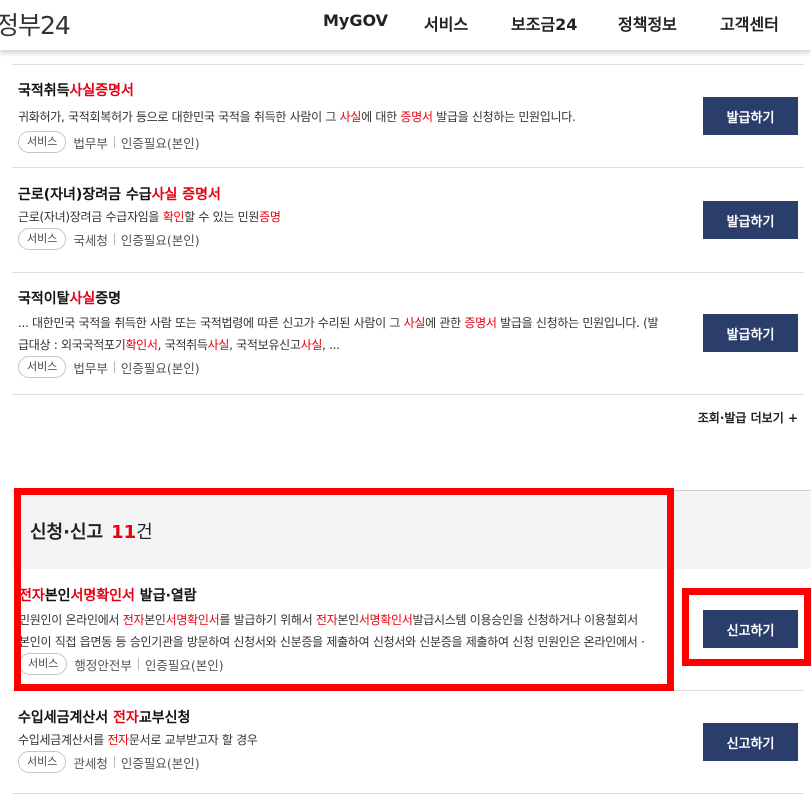 The height and width of the screenshot is (812, 811). I want to click on text-segment: 교부신청, so click(164, 718).